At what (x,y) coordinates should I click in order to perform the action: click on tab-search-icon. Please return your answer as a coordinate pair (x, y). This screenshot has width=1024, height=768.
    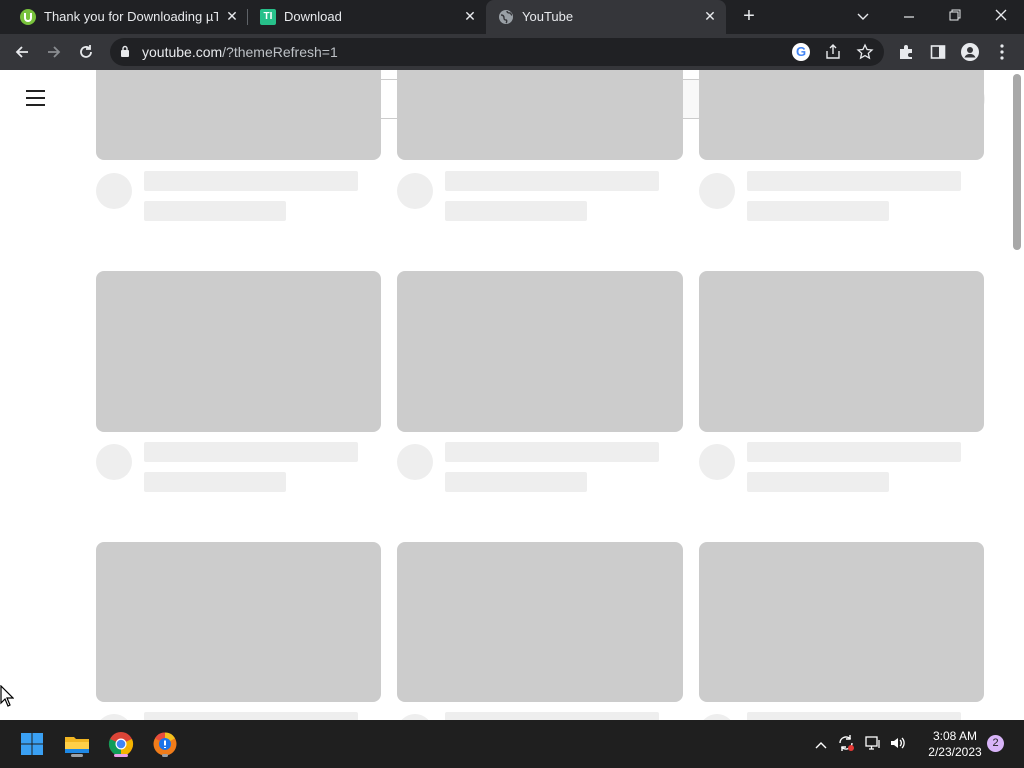
    Looking at the image, I should click on (863, 17).